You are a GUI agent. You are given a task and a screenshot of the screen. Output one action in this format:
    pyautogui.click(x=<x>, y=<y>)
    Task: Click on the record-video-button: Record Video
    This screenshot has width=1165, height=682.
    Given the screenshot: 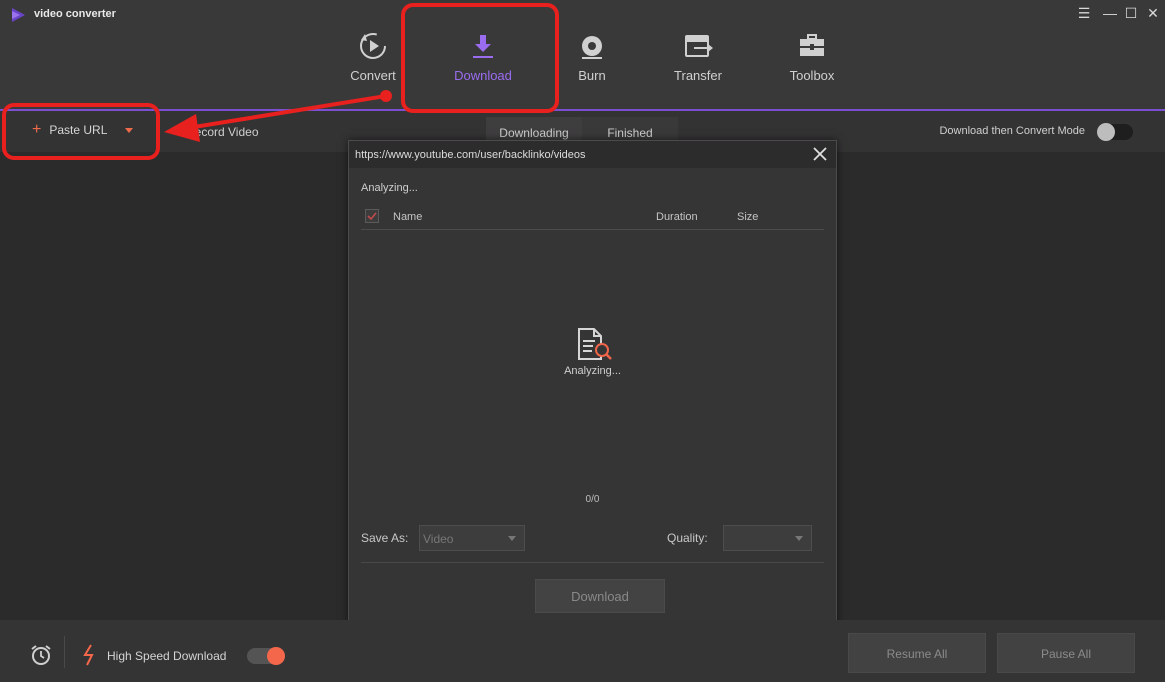 What is the action you would take?
    pyautogui.click(x=222, y=132)
    